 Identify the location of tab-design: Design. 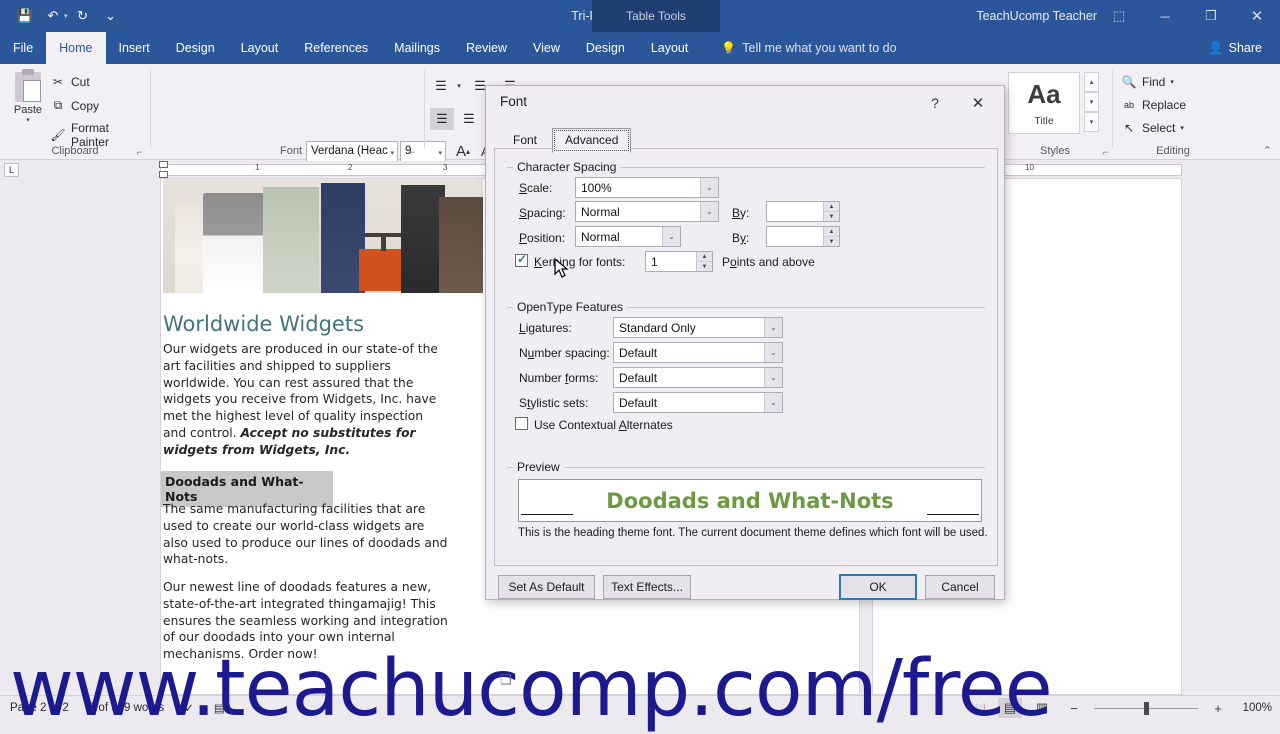
(195, 48).